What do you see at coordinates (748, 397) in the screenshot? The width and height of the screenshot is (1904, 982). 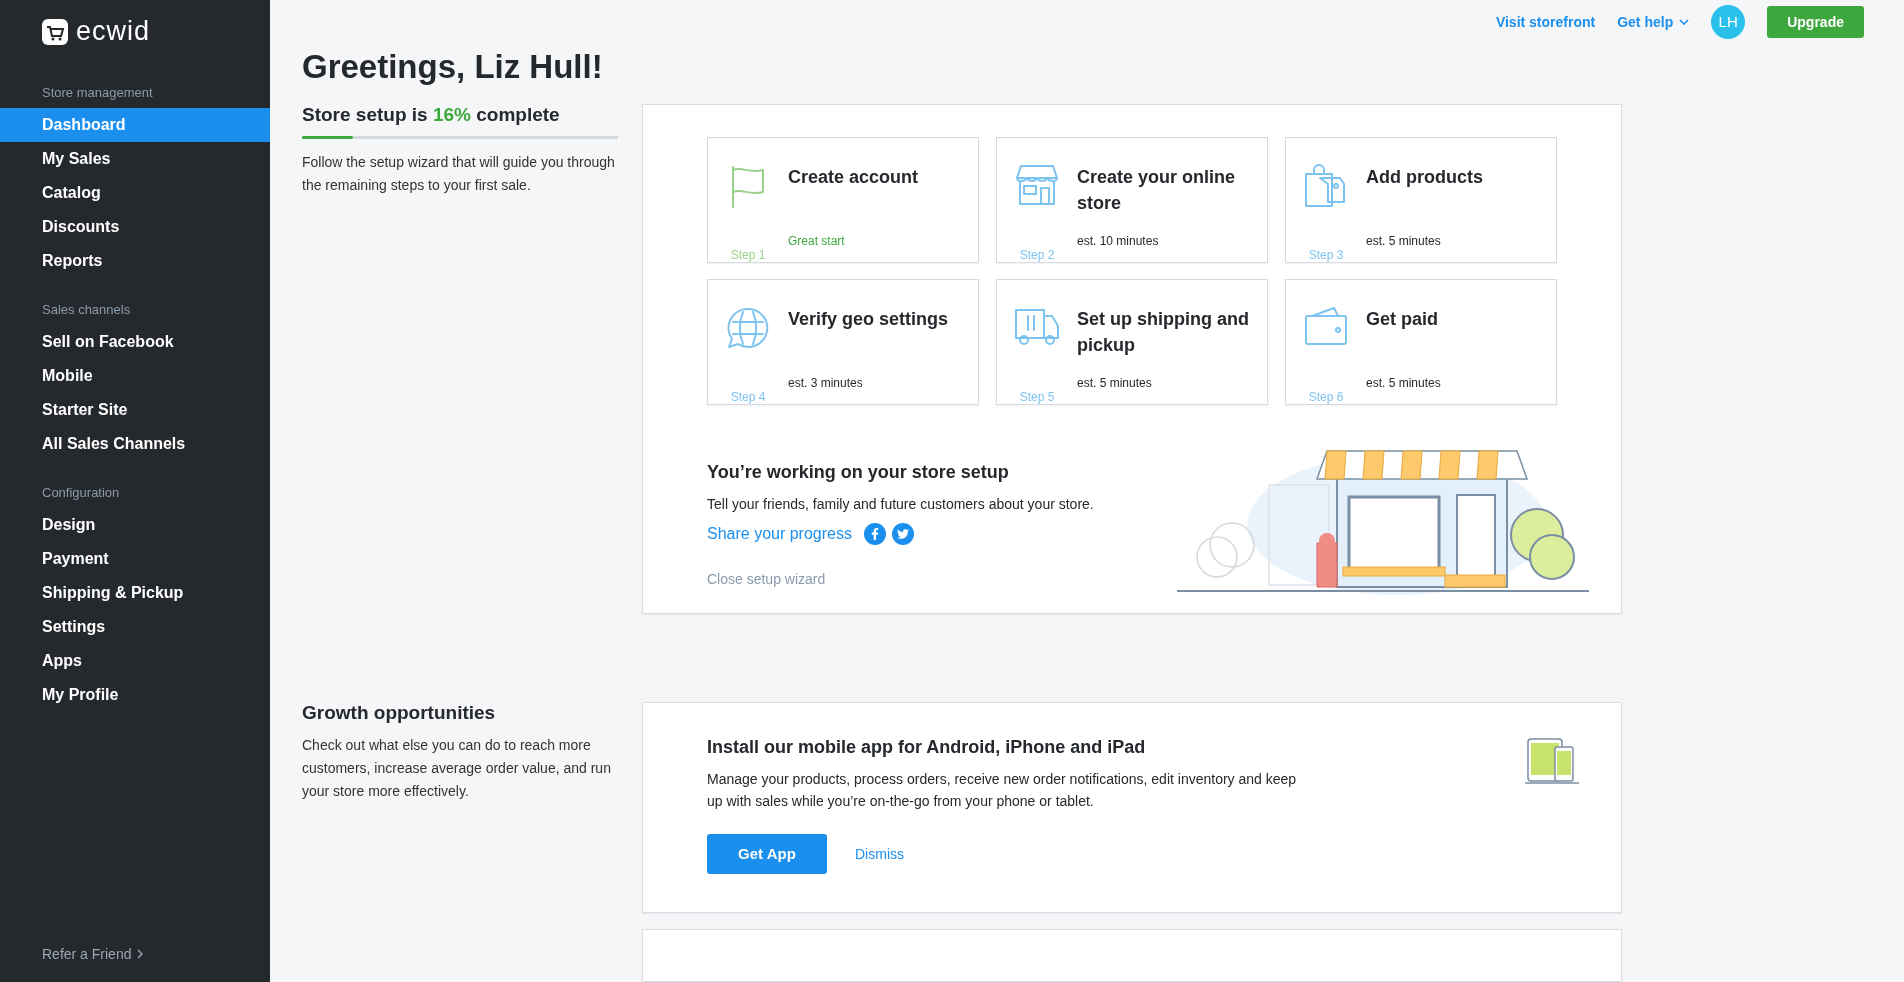 I see `step-number: Step 4` at bounding box center [748, 397].